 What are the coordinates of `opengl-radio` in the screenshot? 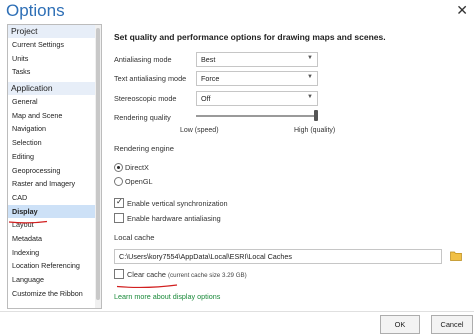 It's located at (118, 181).